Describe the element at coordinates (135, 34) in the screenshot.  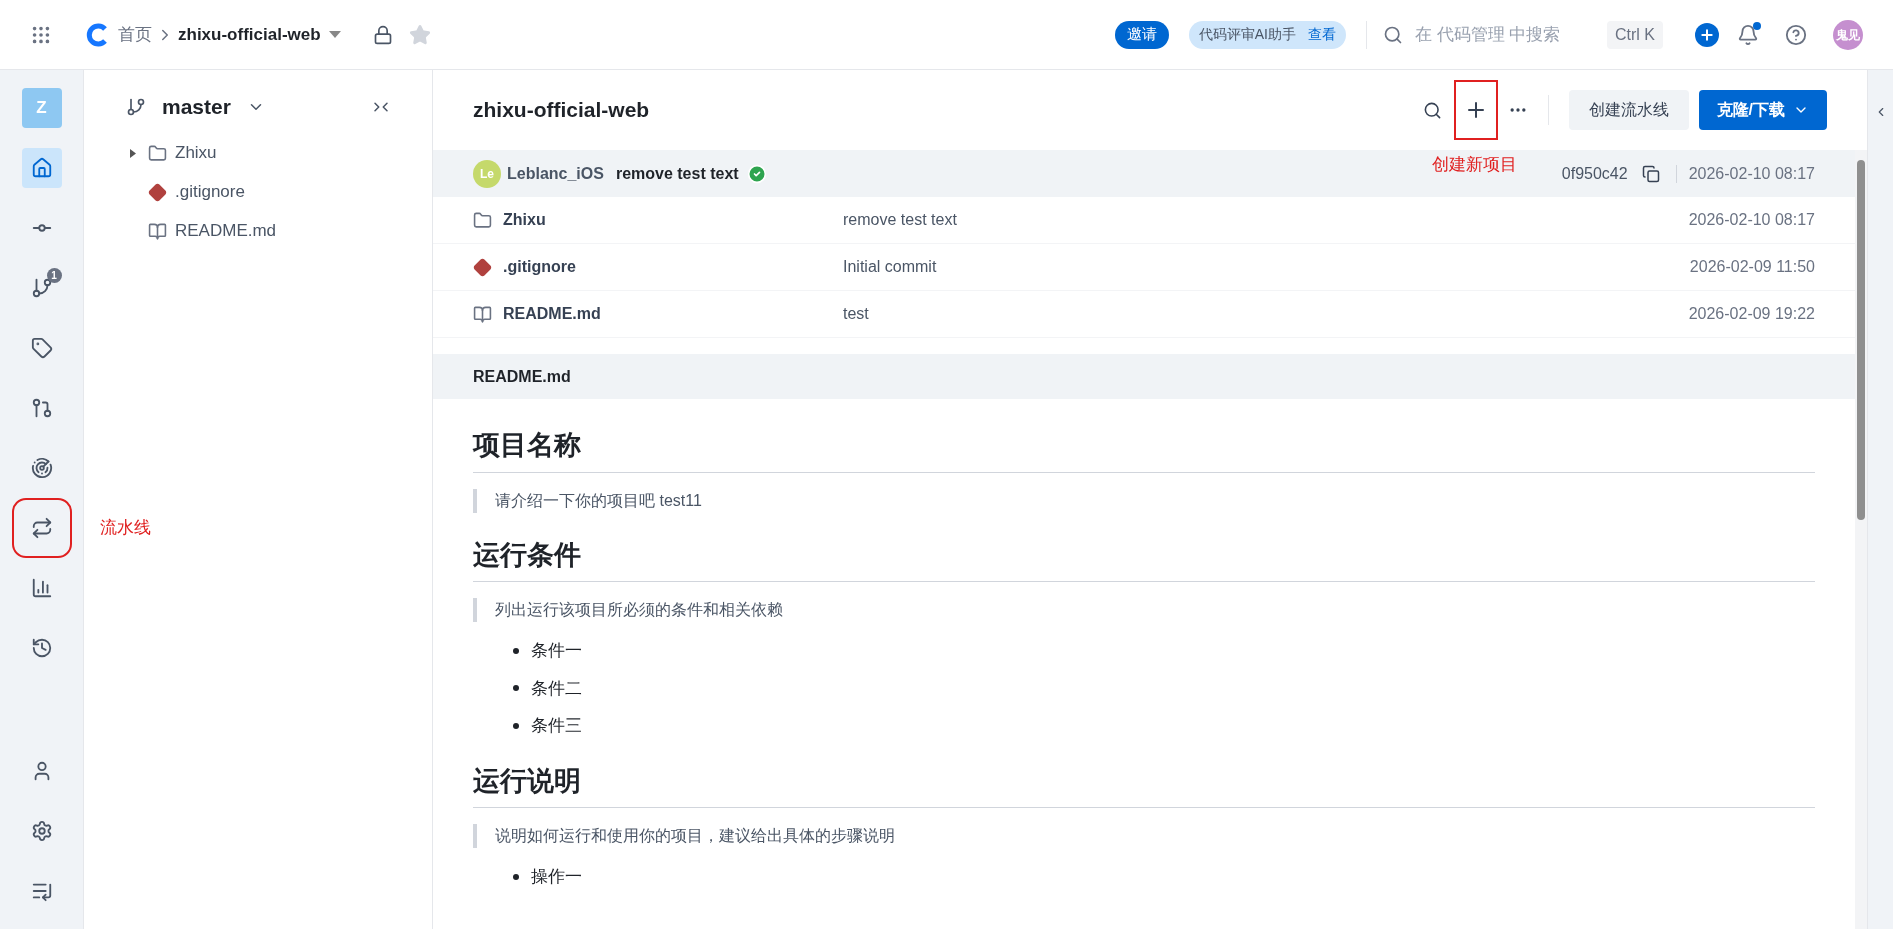
I see `breadcrumb-home: 首页` at that location.